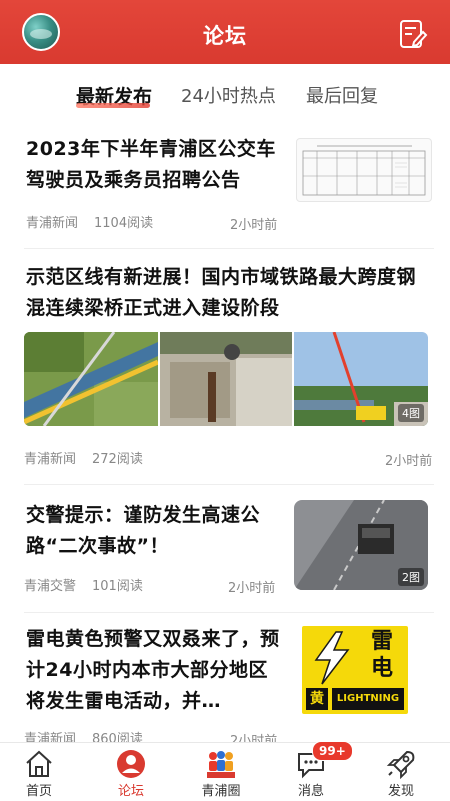 The width and height of the screenshot is (450, 801). Describe the element at coordinates (50, 586) in the screenshot. I see `article-source: 青浦交警` at that location.